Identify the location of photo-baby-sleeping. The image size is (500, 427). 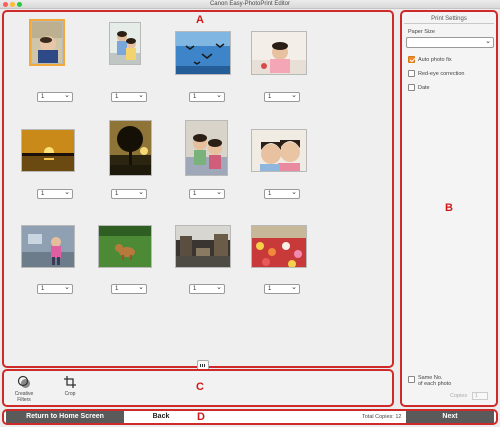
(47, 42).